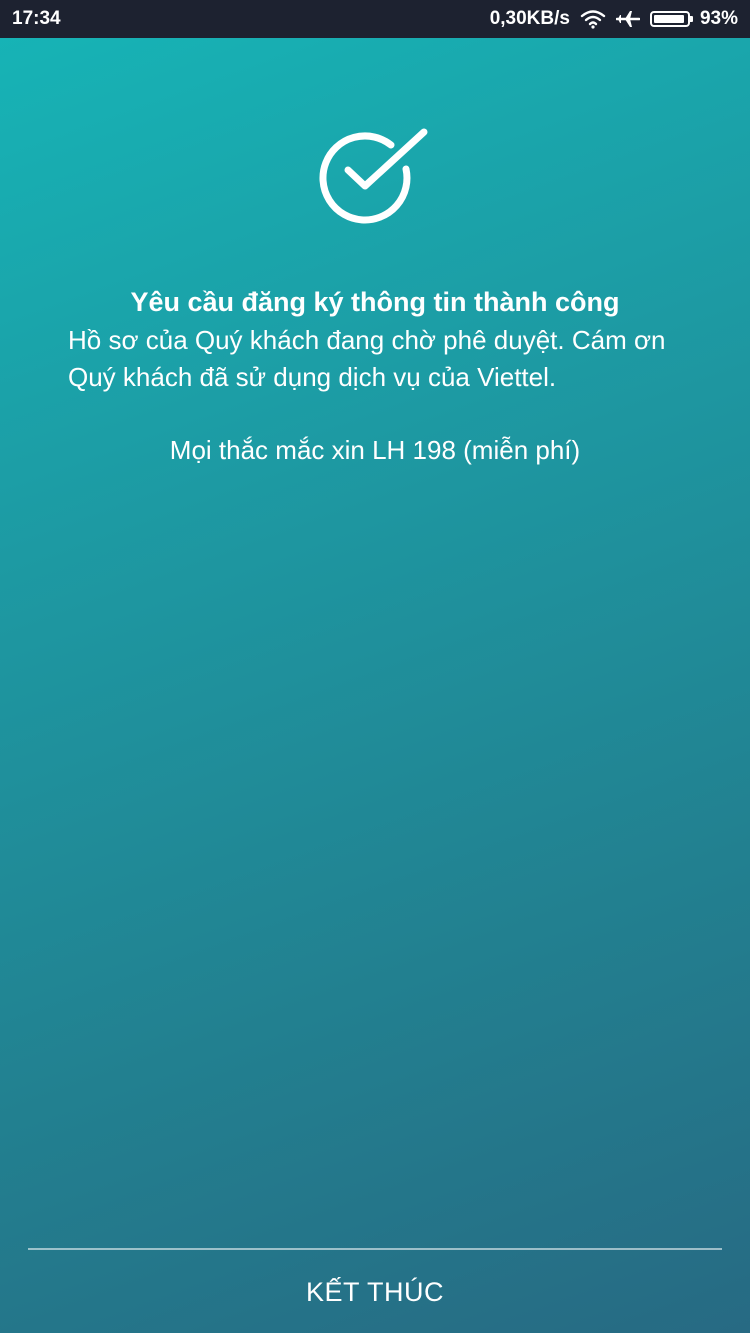 This screenshot has width=750, height=1333. What do you see at coordinates (627, 19) in the screenshot?
I see `airplane-mode-icon` at bounding box center [627, 19].